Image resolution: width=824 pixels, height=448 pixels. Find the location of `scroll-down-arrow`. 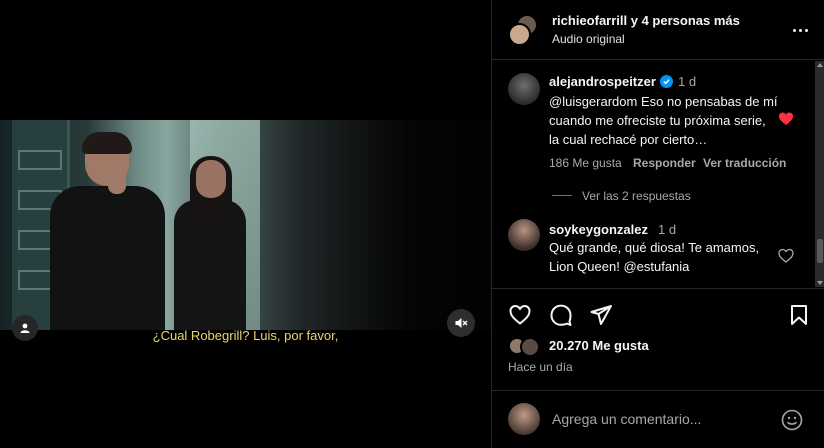

scroll-down-arrow is located at coordinates (820, 283).